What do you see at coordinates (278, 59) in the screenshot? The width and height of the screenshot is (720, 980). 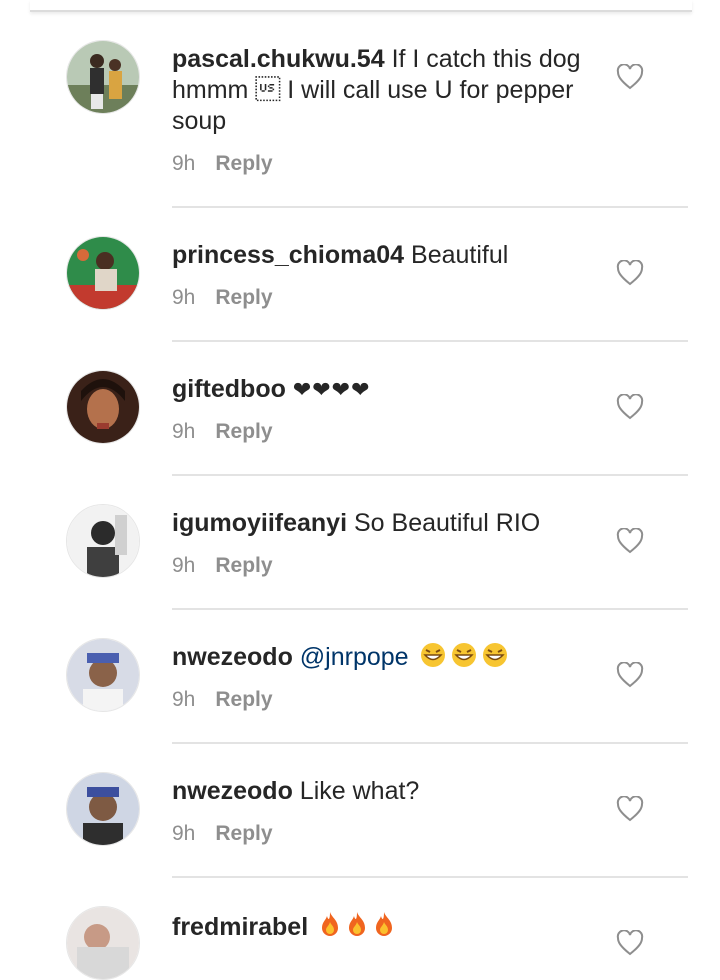 I see `username: pascal.chukwu.54` at bounding box center [278, 59].